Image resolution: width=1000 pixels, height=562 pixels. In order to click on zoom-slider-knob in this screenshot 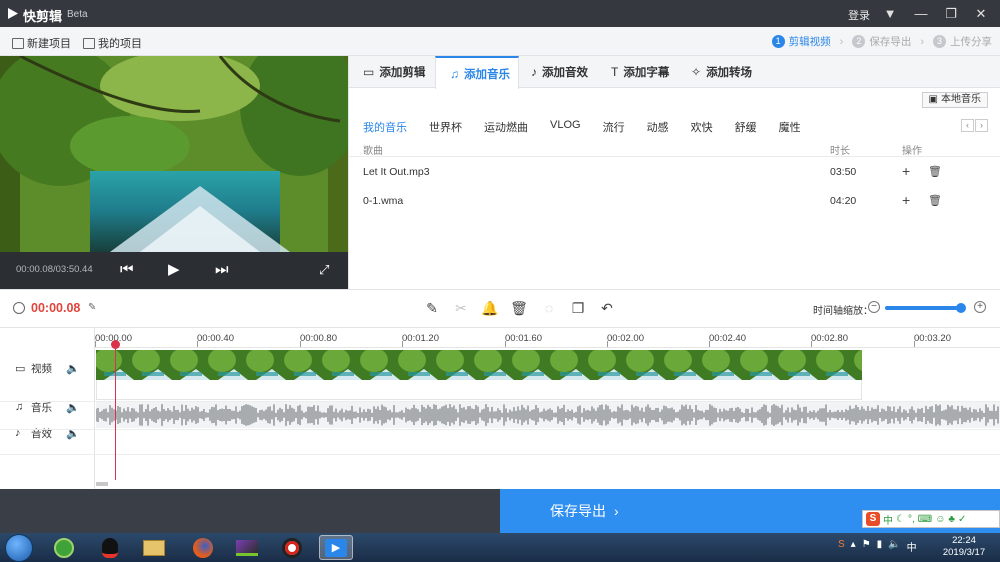, I will do `click(961, 308)`.